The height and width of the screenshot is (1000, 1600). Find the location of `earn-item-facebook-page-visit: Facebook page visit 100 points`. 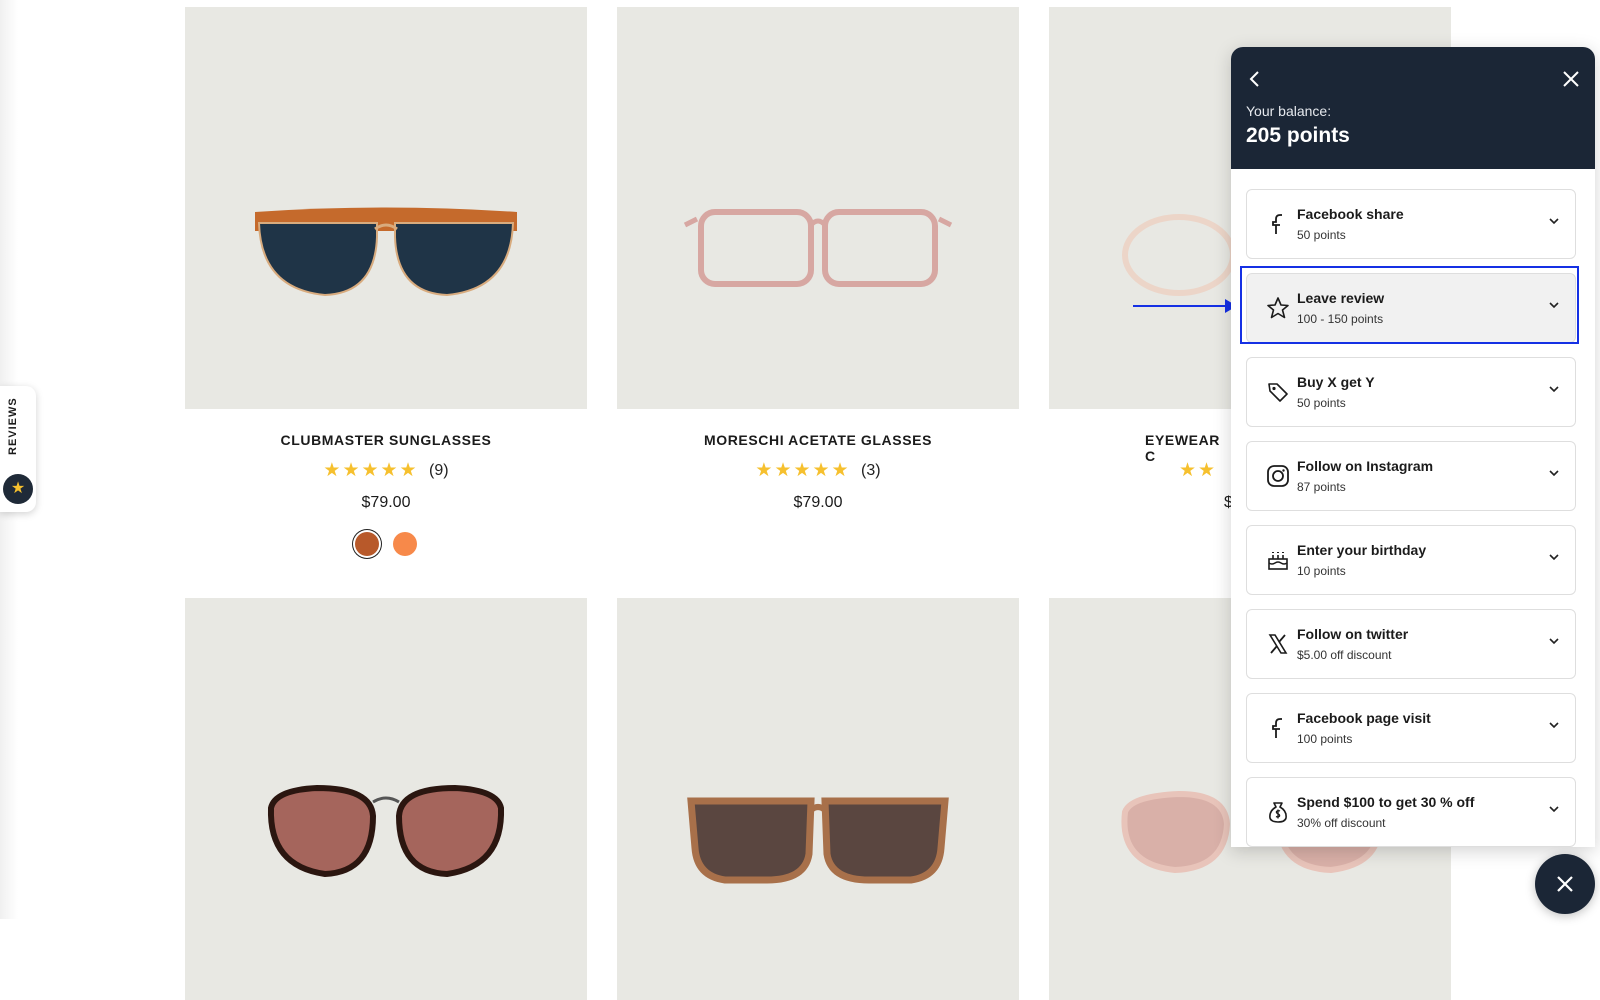

earn-item-facebook-page-visit: Facebook page visit 100 points is located at coordinates (1411, 728).